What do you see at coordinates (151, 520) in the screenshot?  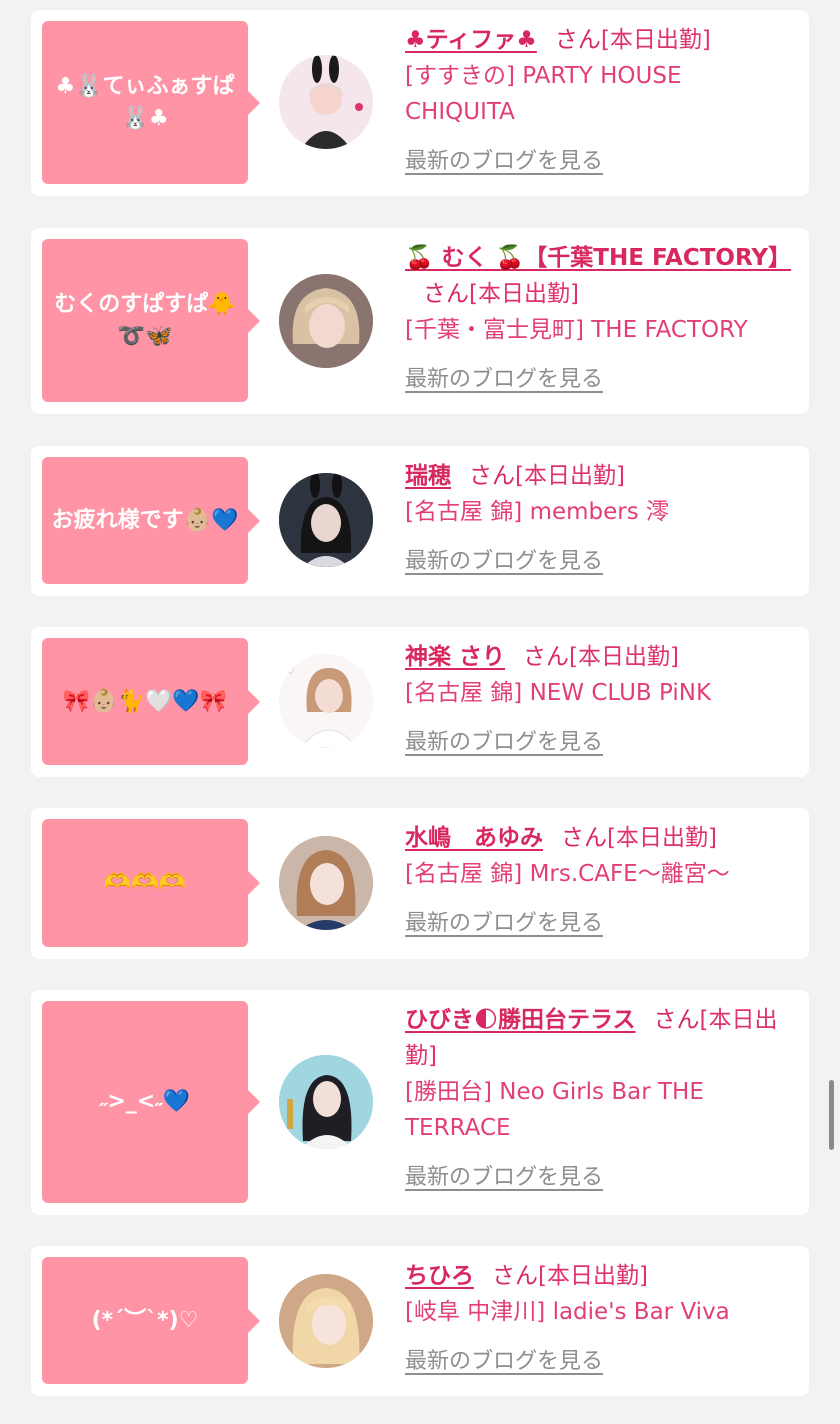 I see `message-bubble: お疲れ様です👶🏼💙` at bounding box center [151, 520].